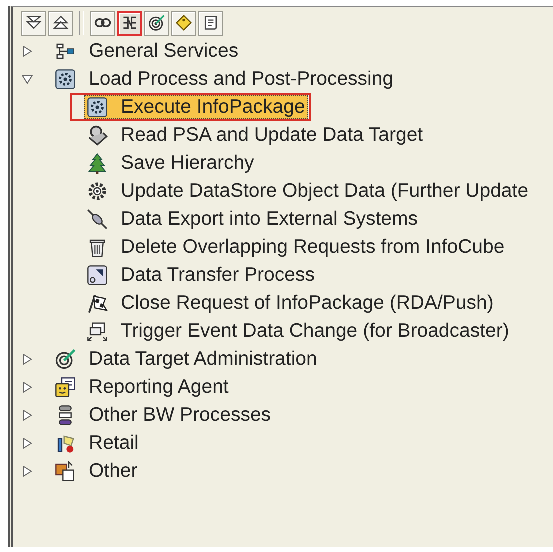 This screenshot has width=553, height=552. I want to click on tree-item: Execute InfoPackage, so click(191, 107).